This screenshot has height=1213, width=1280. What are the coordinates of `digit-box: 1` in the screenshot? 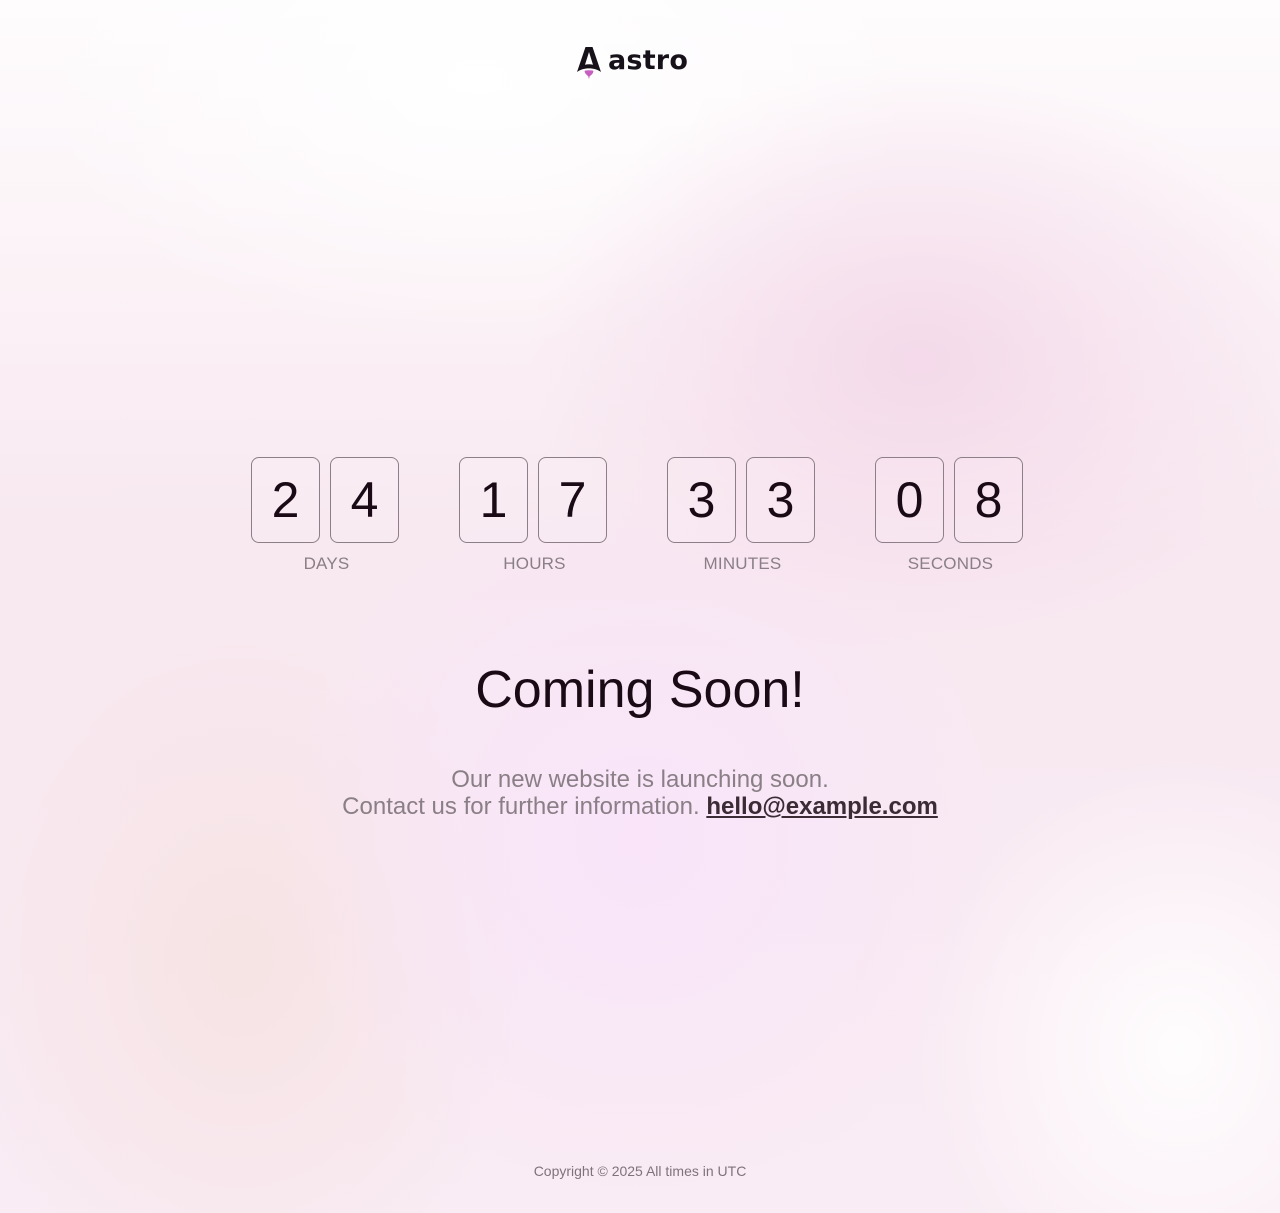 It's located at (493, 500).